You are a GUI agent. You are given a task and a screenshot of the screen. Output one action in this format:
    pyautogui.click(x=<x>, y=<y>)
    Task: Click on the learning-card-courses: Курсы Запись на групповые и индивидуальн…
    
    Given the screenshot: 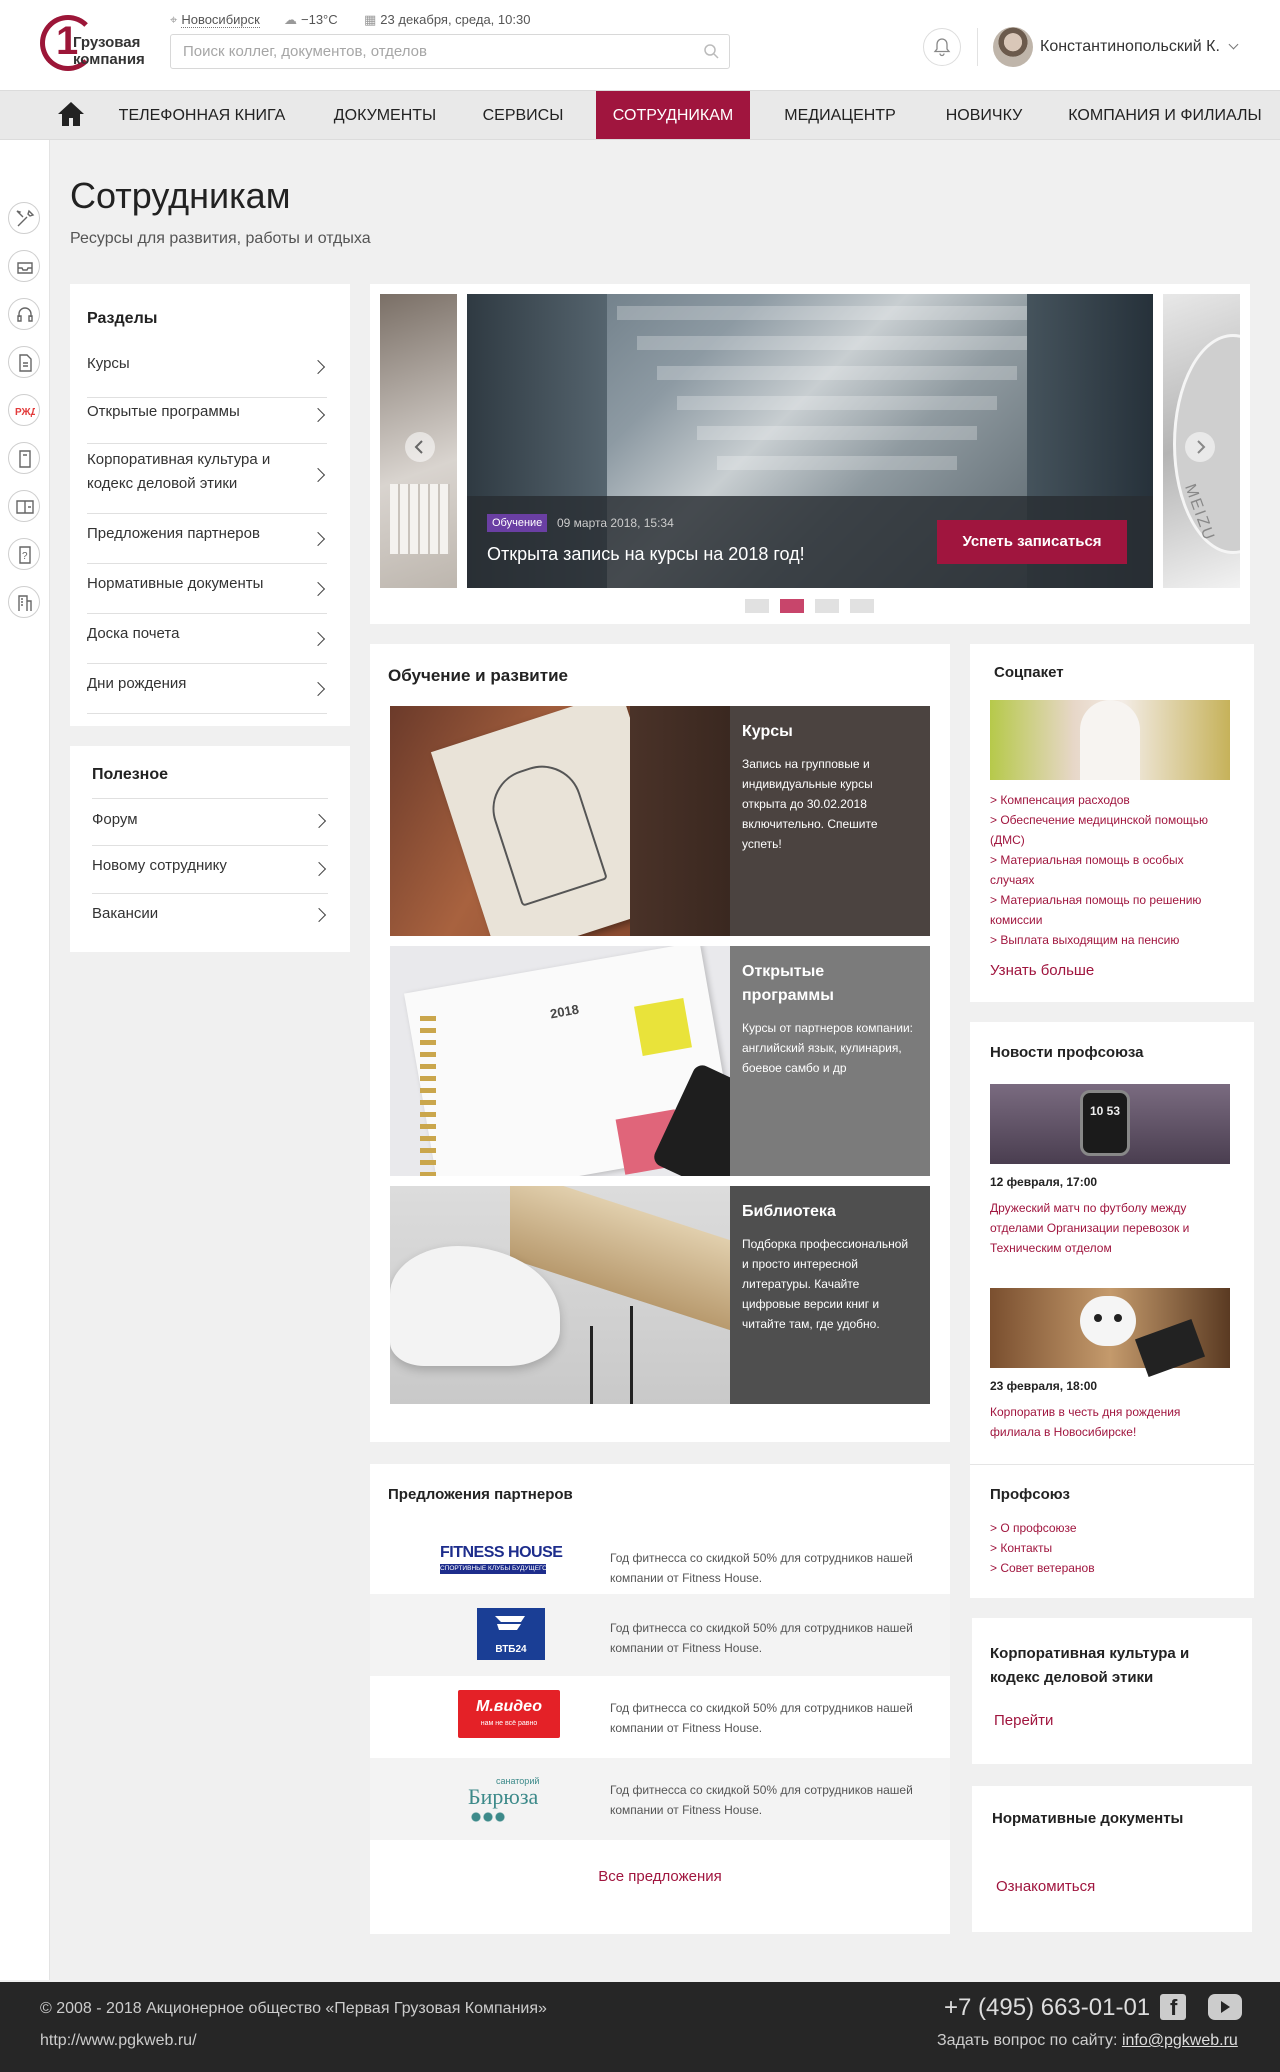 What is the action you would take?
    pyautogui.click(x=660, y=821)
    